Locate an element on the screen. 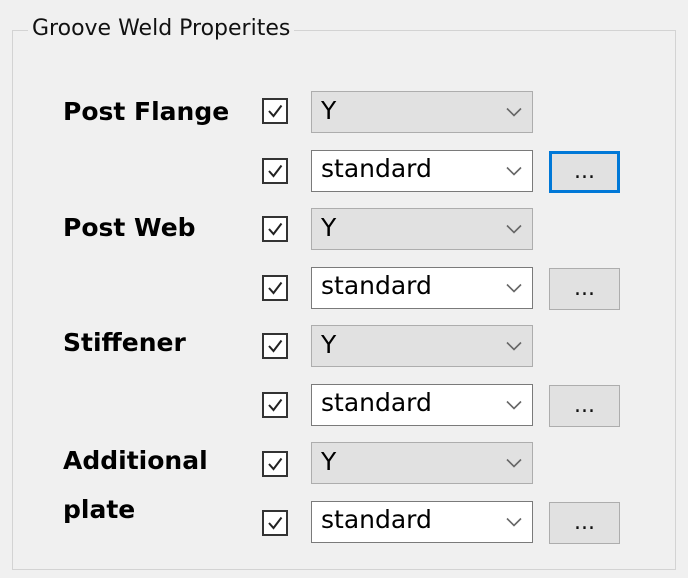 The width and height of the screenshot is (688, 578). additional-plate-style-combo: standard is located at coordinates (422, 522).